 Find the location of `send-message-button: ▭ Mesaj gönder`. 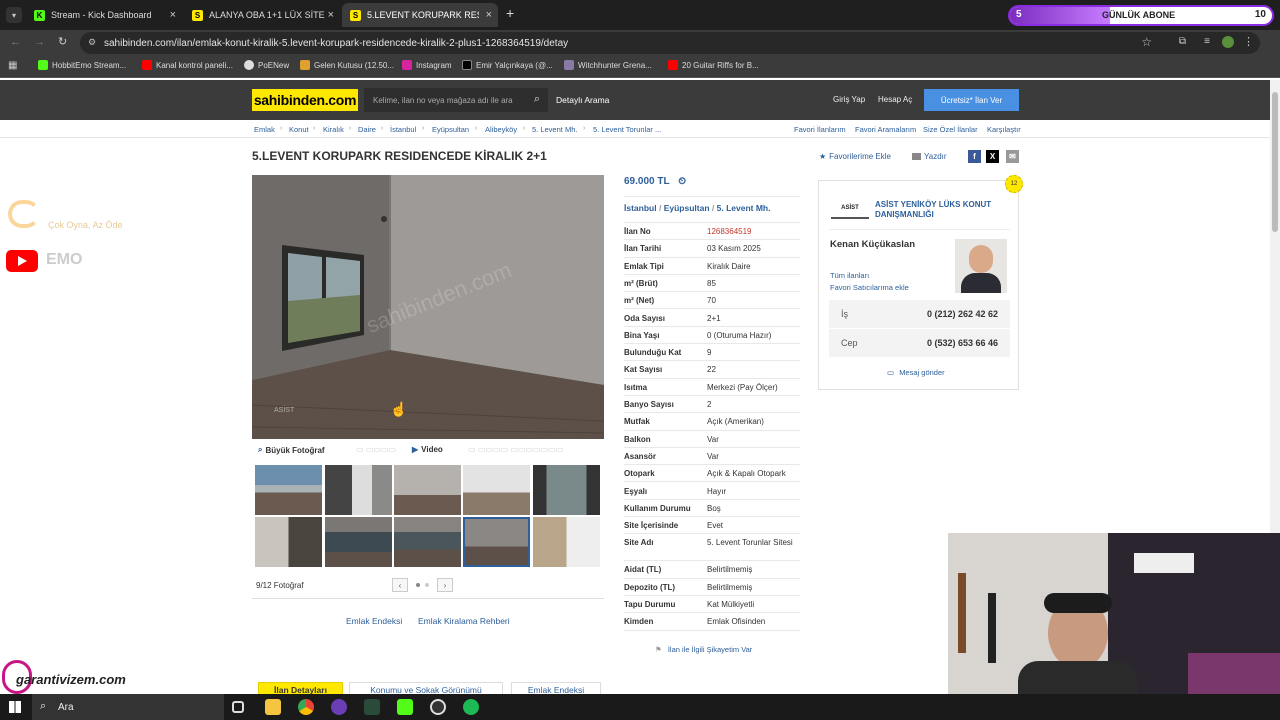

send-message-button: ▭ Mesaj gönder is located at coordinates (916, 372).